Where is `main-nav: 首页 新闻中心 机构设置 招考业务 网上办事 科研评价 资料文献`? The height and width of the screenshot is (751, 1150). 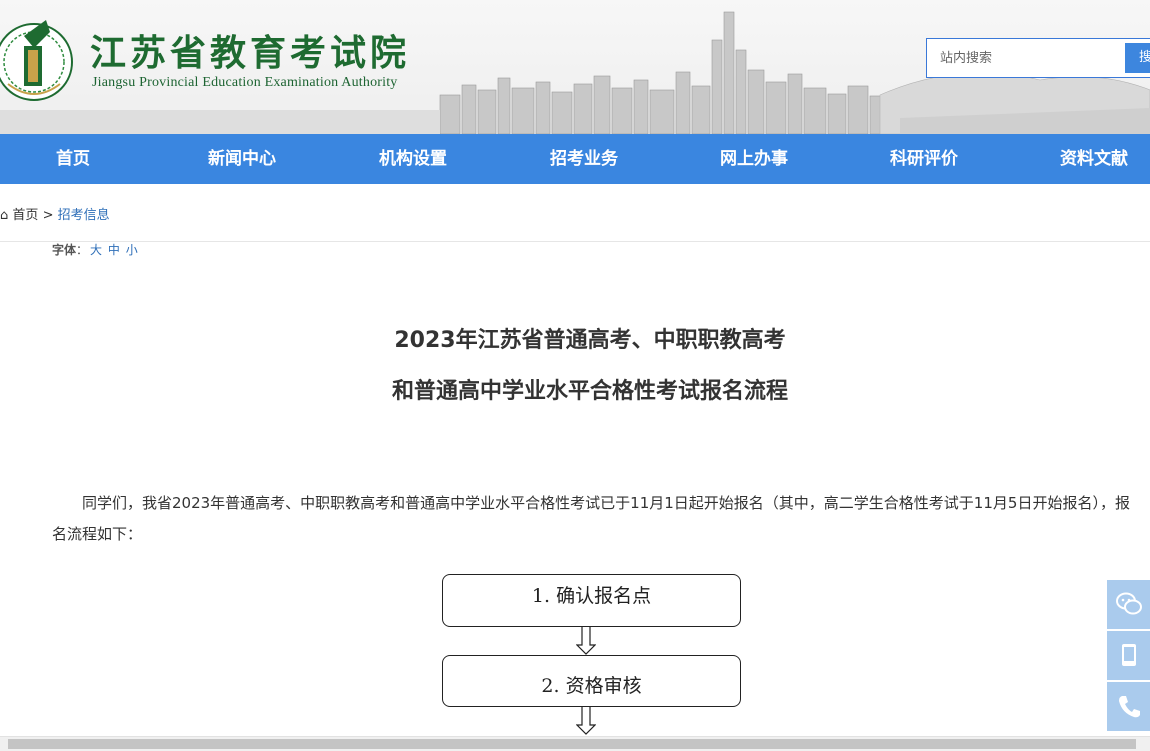
main-nav: 首页 新闻中心 机构设置 招考业务 网上办事 科研评价 资料文献 is located at coordinates (575, 159).